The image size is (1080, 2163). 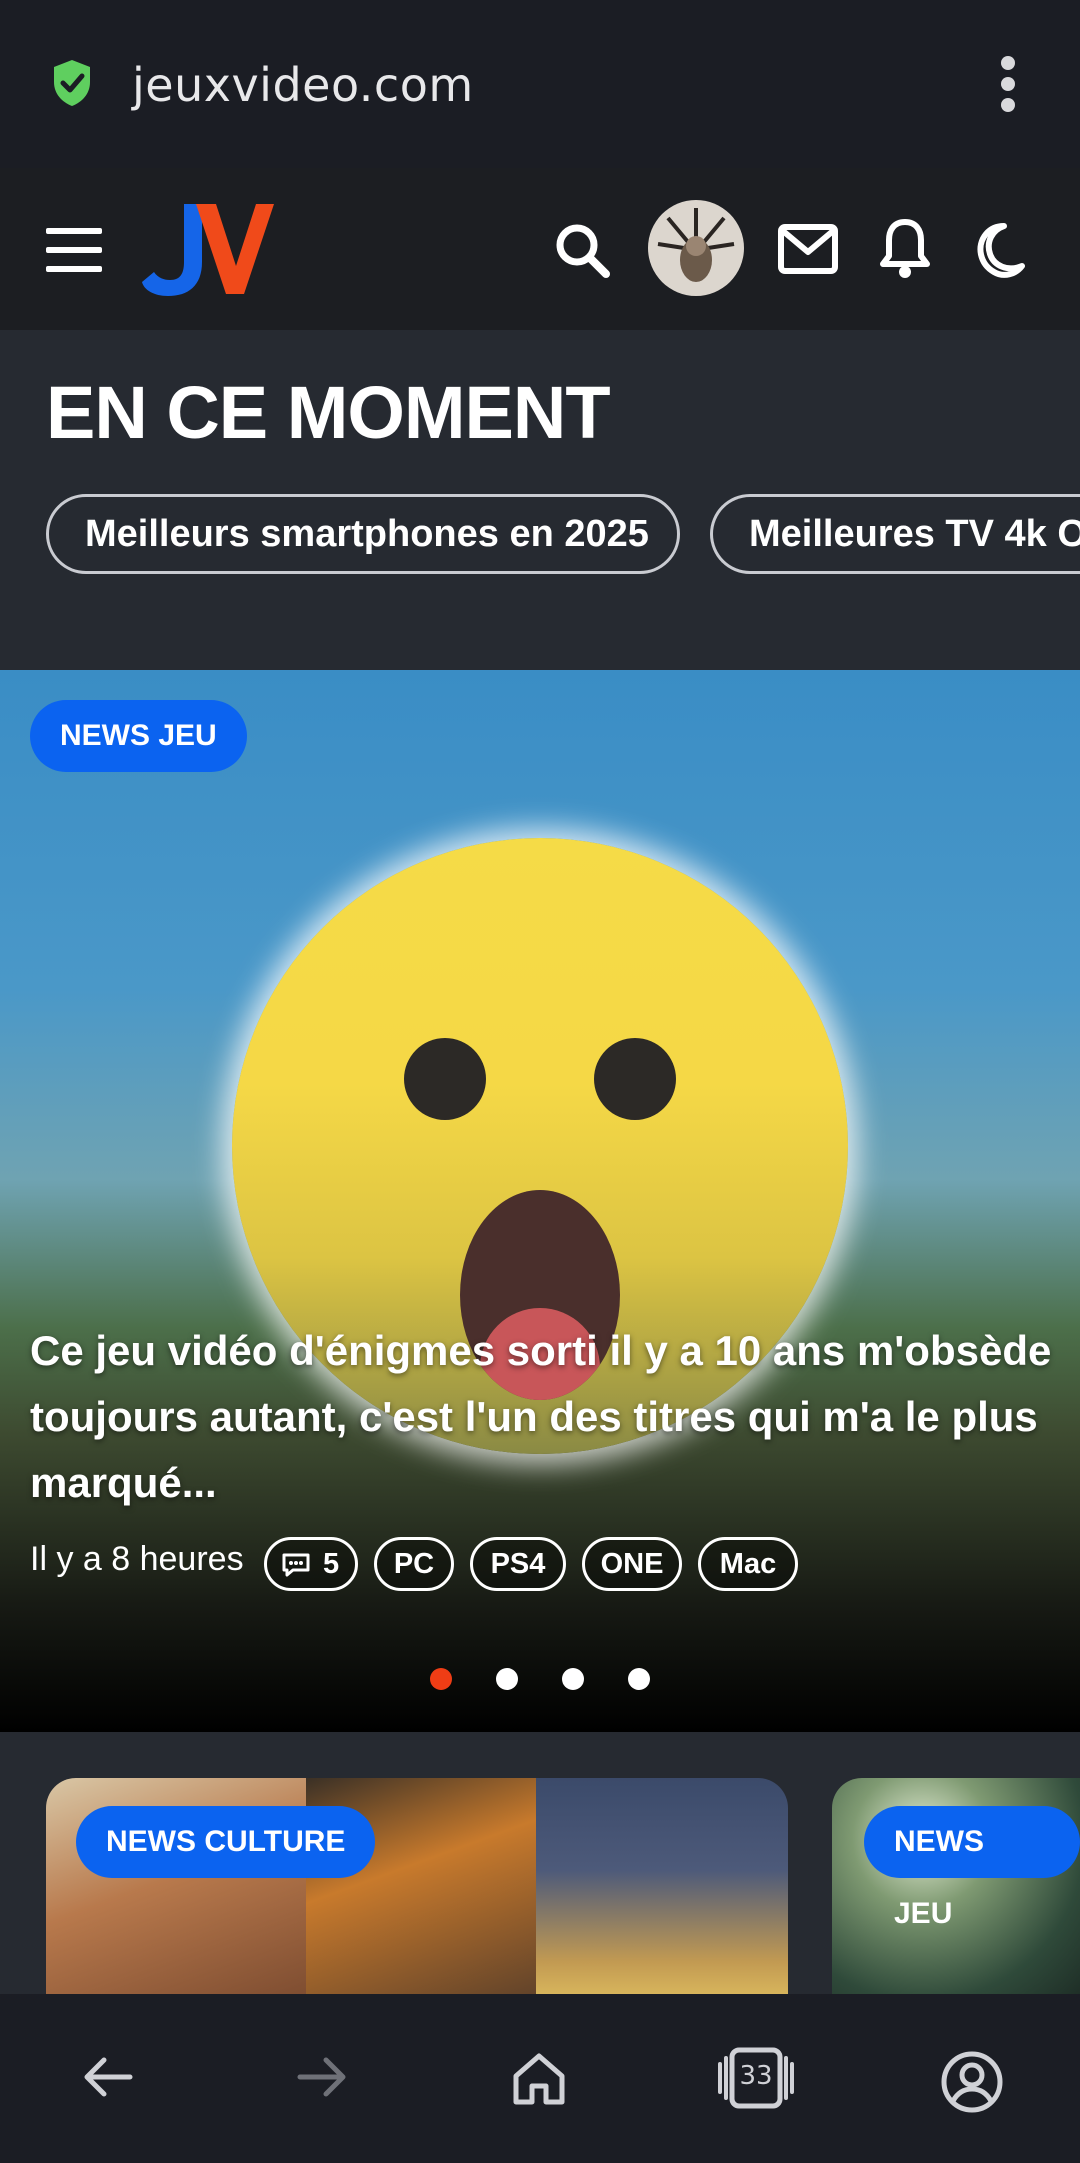 What do you see at coordinates (972, 1868) in the screenshot?
I see `card-tag: NEWS JEU` at bounding box center [972, 1868].